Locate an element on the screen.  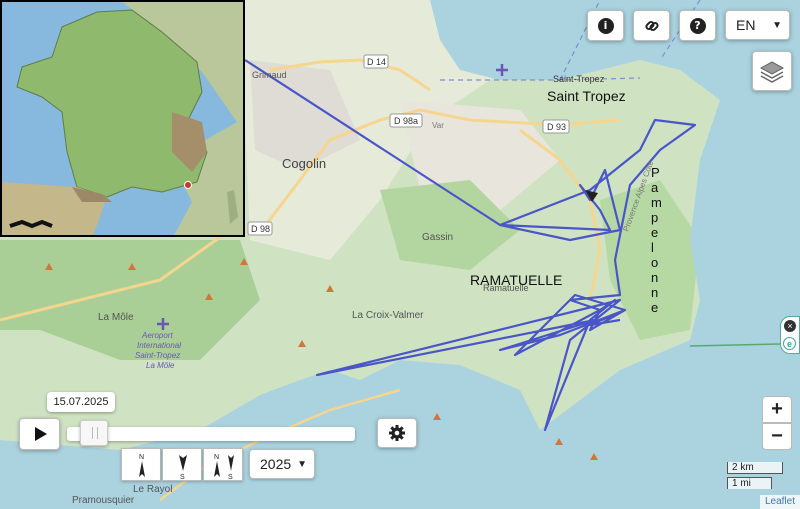
close-icon: × is located at coordinates (790, 326).